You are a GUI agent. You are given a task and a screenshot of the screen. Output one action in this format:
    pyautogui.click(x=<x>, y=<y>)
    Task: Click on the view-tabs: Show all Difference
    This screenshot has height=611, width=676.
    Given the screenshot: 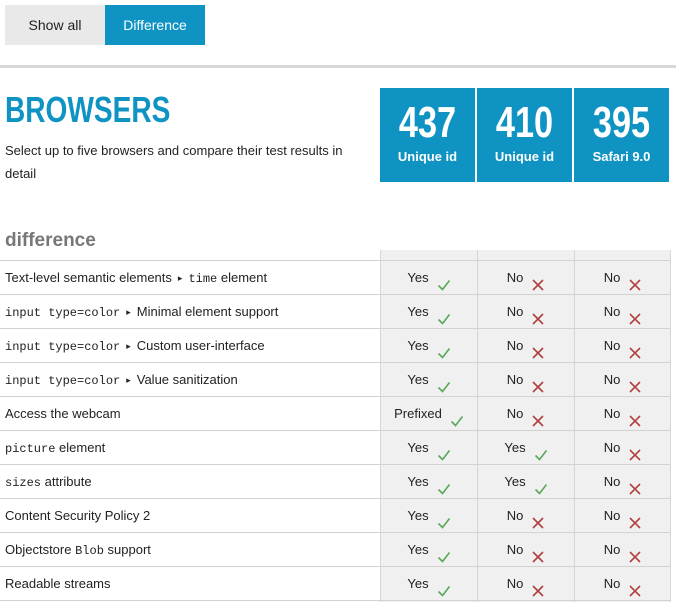 What is the action you would take?
    pyautogui.click(x=105, y=25)
    